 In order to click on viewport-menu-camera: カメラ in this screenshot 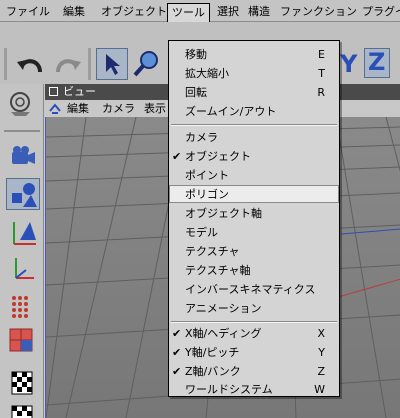, I will do `click(118, 108)`.